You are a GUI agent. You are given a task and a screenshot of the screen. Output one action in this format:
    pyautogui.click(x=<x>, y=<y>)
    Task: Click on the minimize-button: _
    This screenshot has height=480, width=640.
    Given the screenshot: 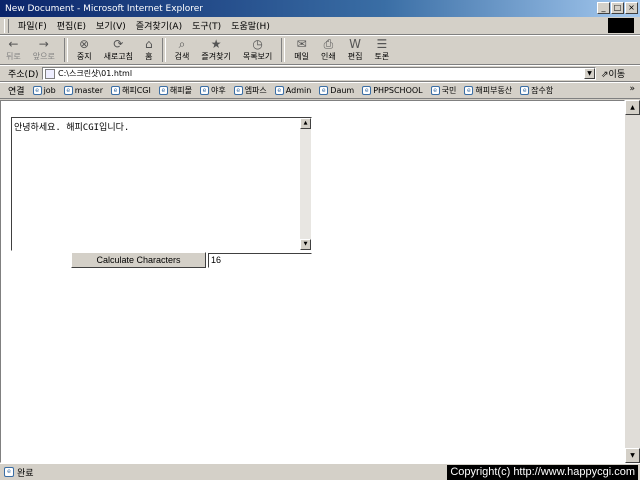 What is the action you would take?
    pyautogui.click(x=603, y=8)
    